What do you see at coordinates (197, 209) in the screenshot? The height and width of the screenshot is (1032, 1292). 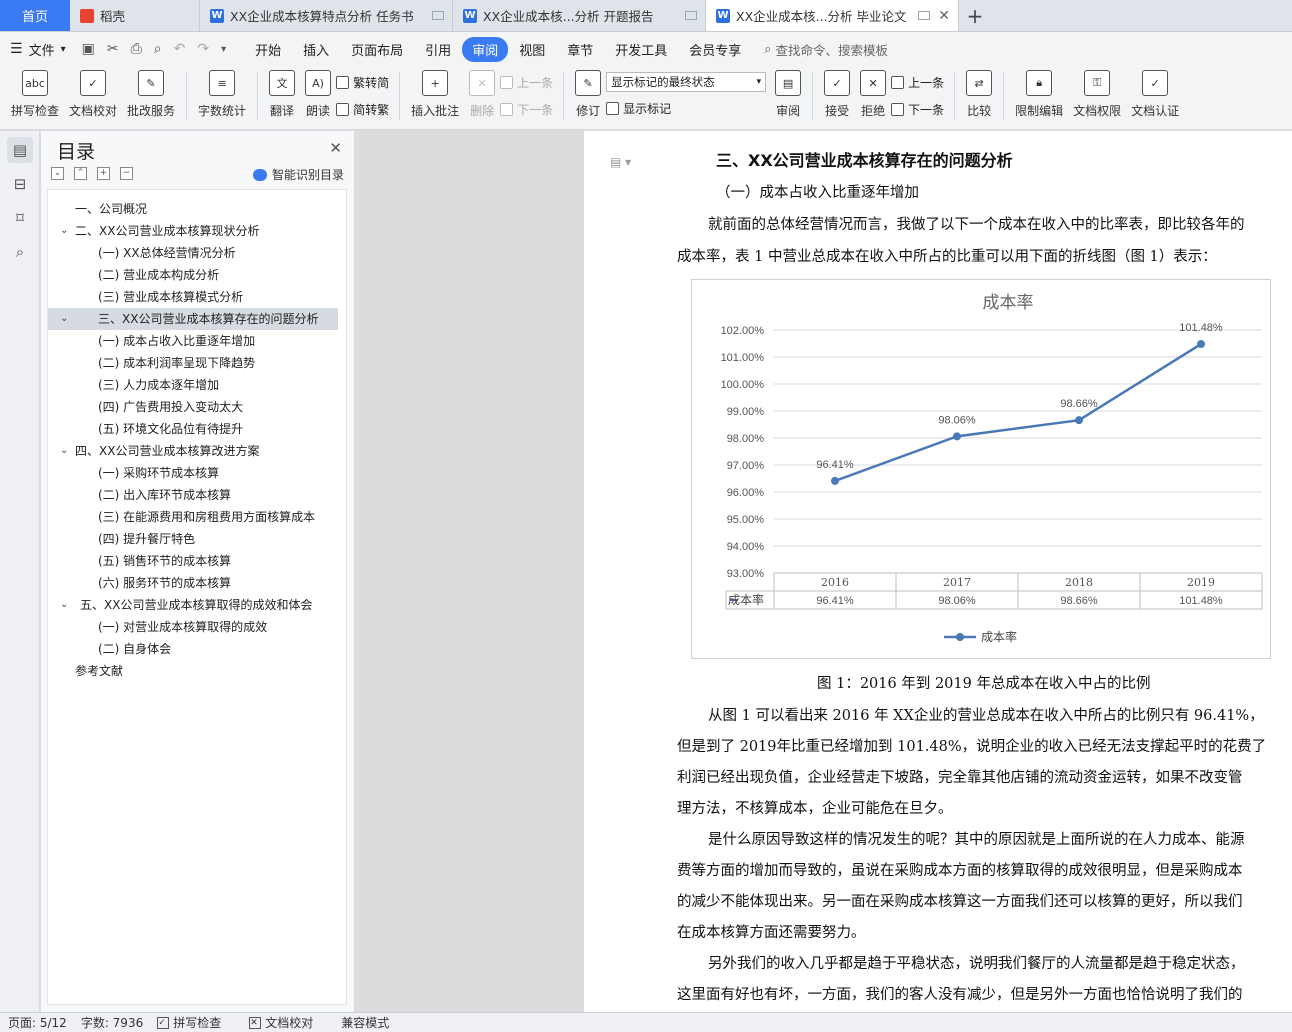 I see `toc-item: 一、公司概况` at bounding box center [197, 209].